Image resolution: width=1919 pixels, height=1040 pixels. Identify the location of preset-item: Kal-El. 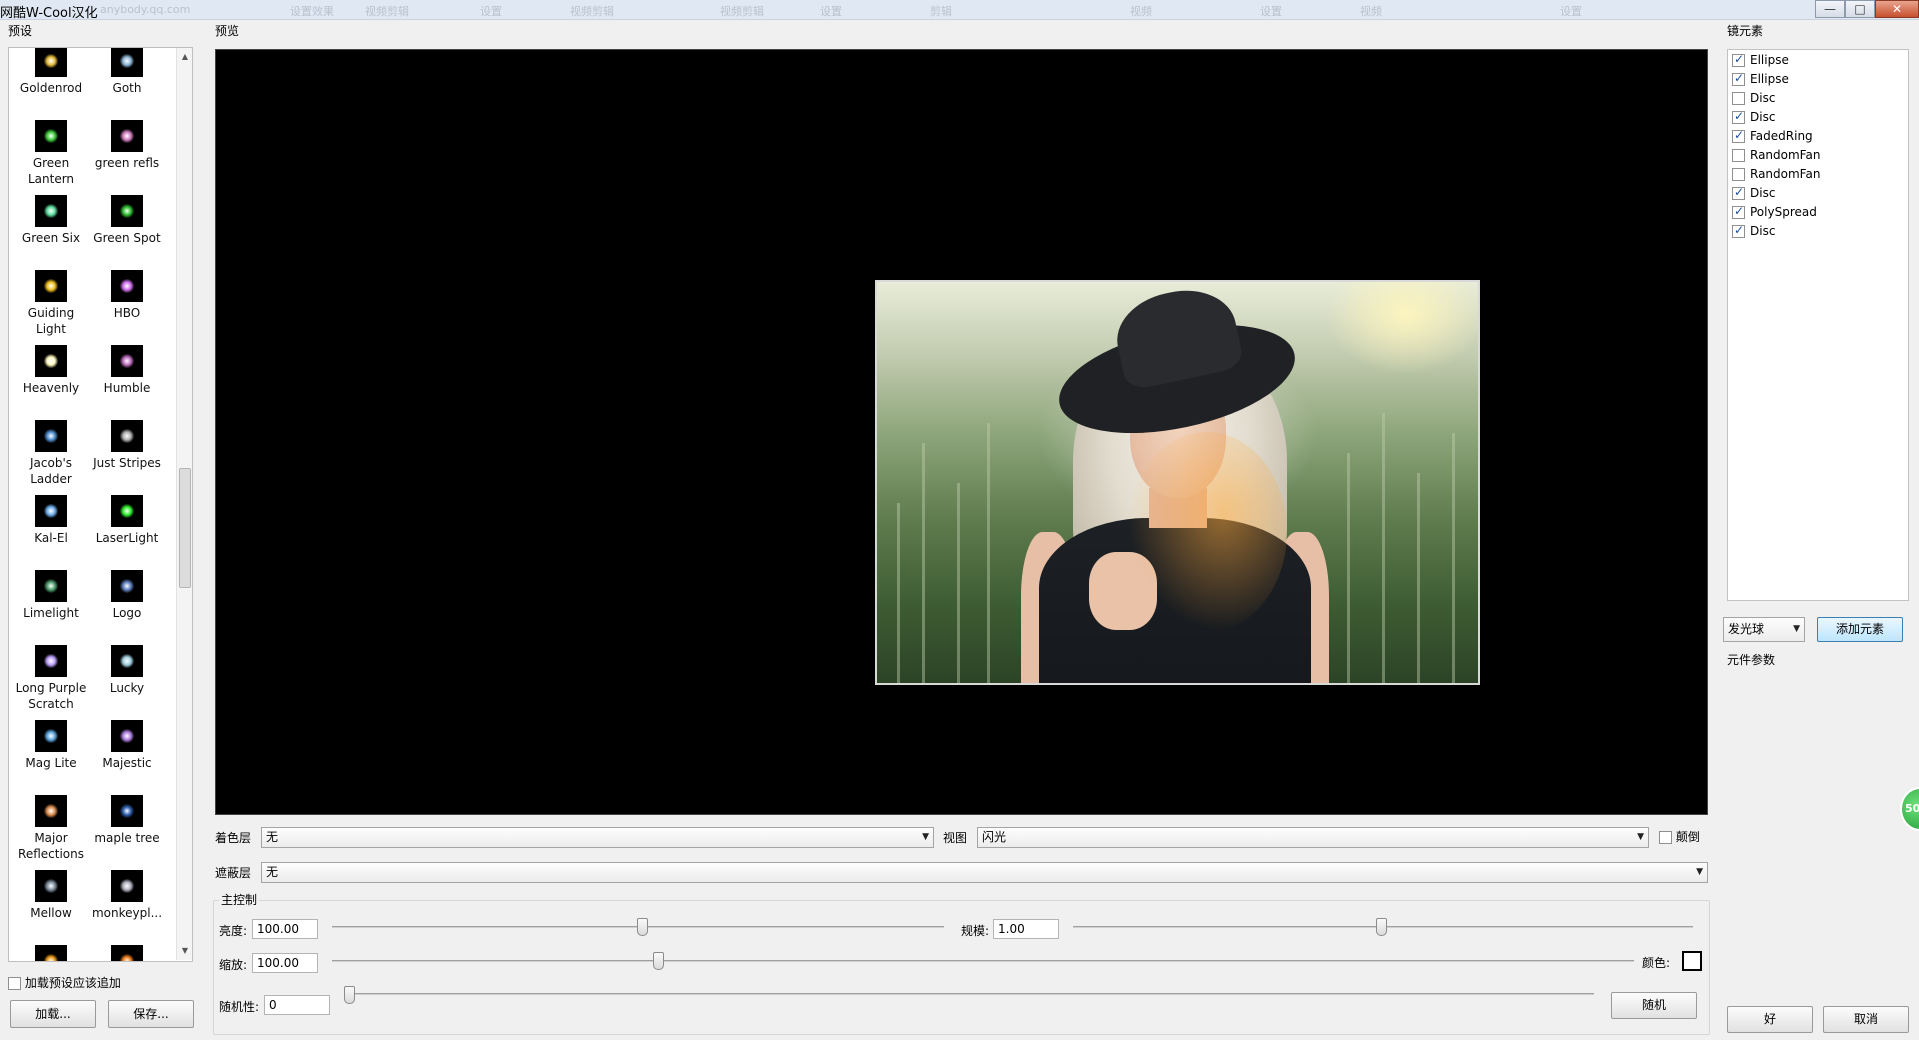
(51, 530).